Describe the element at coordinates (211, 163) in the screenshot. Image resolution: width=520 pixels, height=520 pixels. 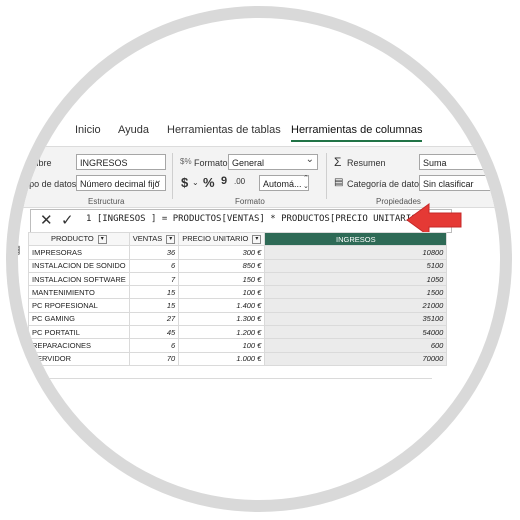
I see `format-label: Formato` at that location.